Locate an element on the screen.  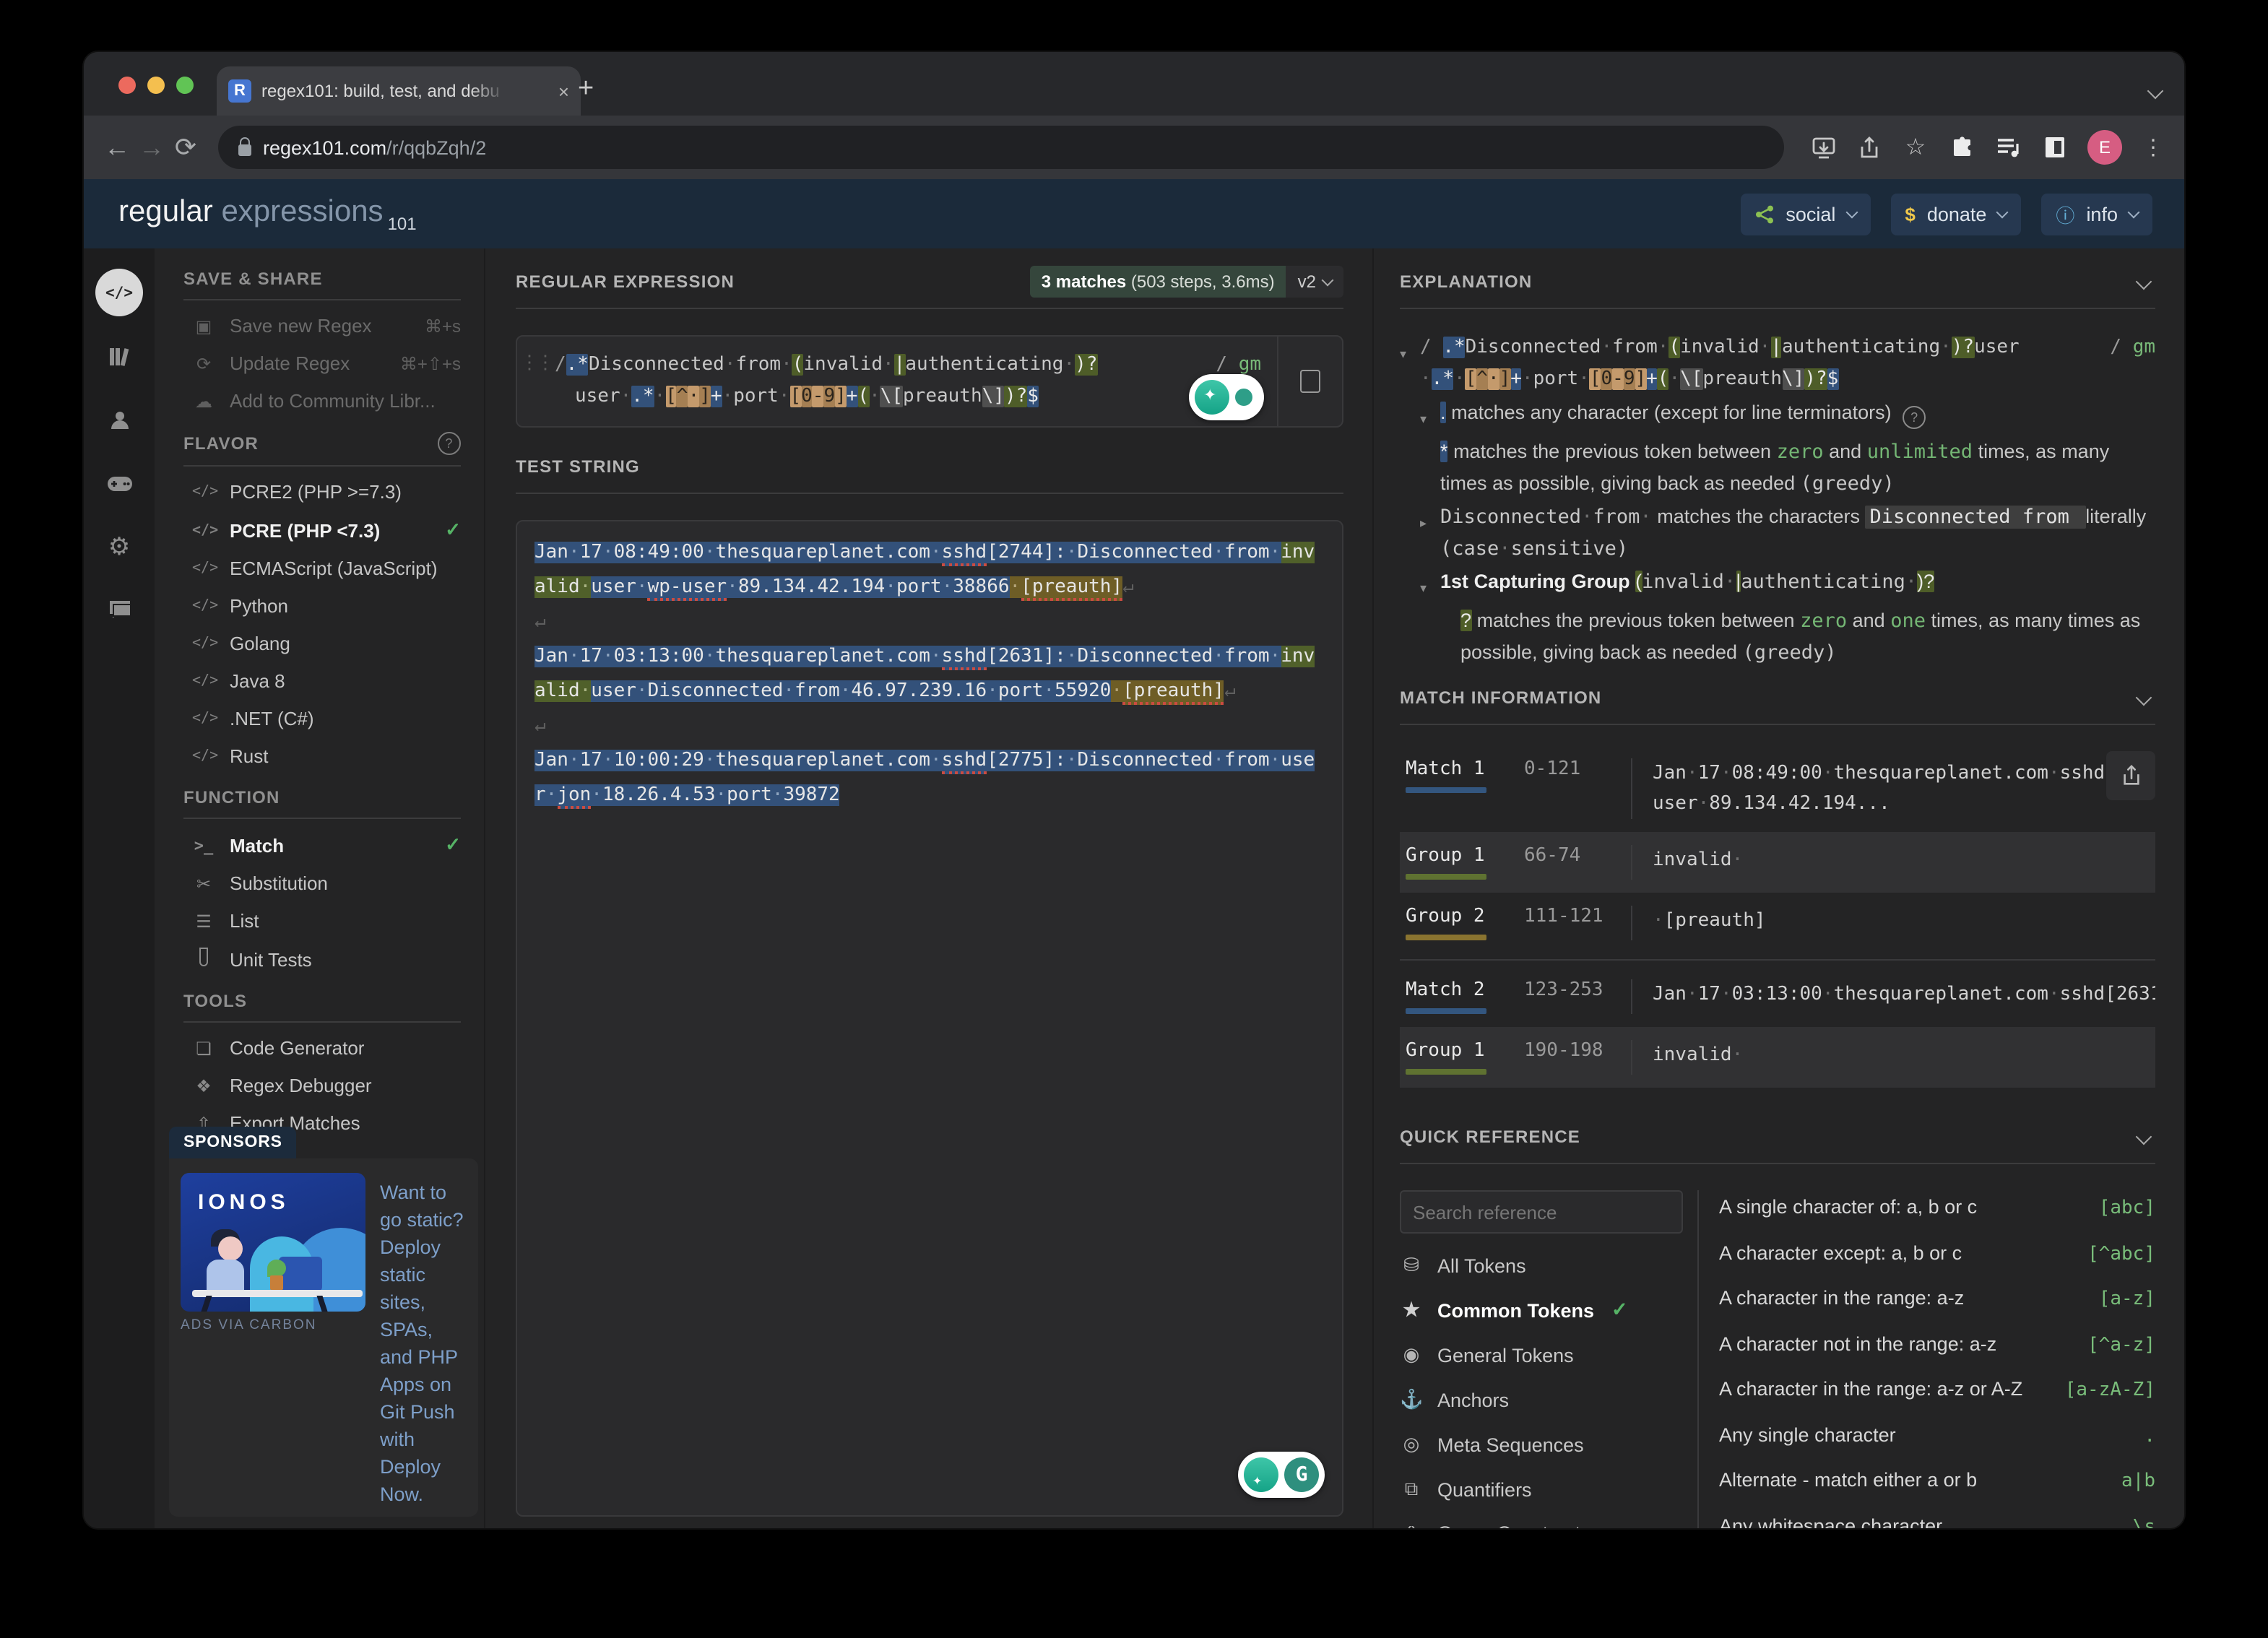
qr-item: Alternate - match either a or b a|b is located at coordinates (1937, 1480).